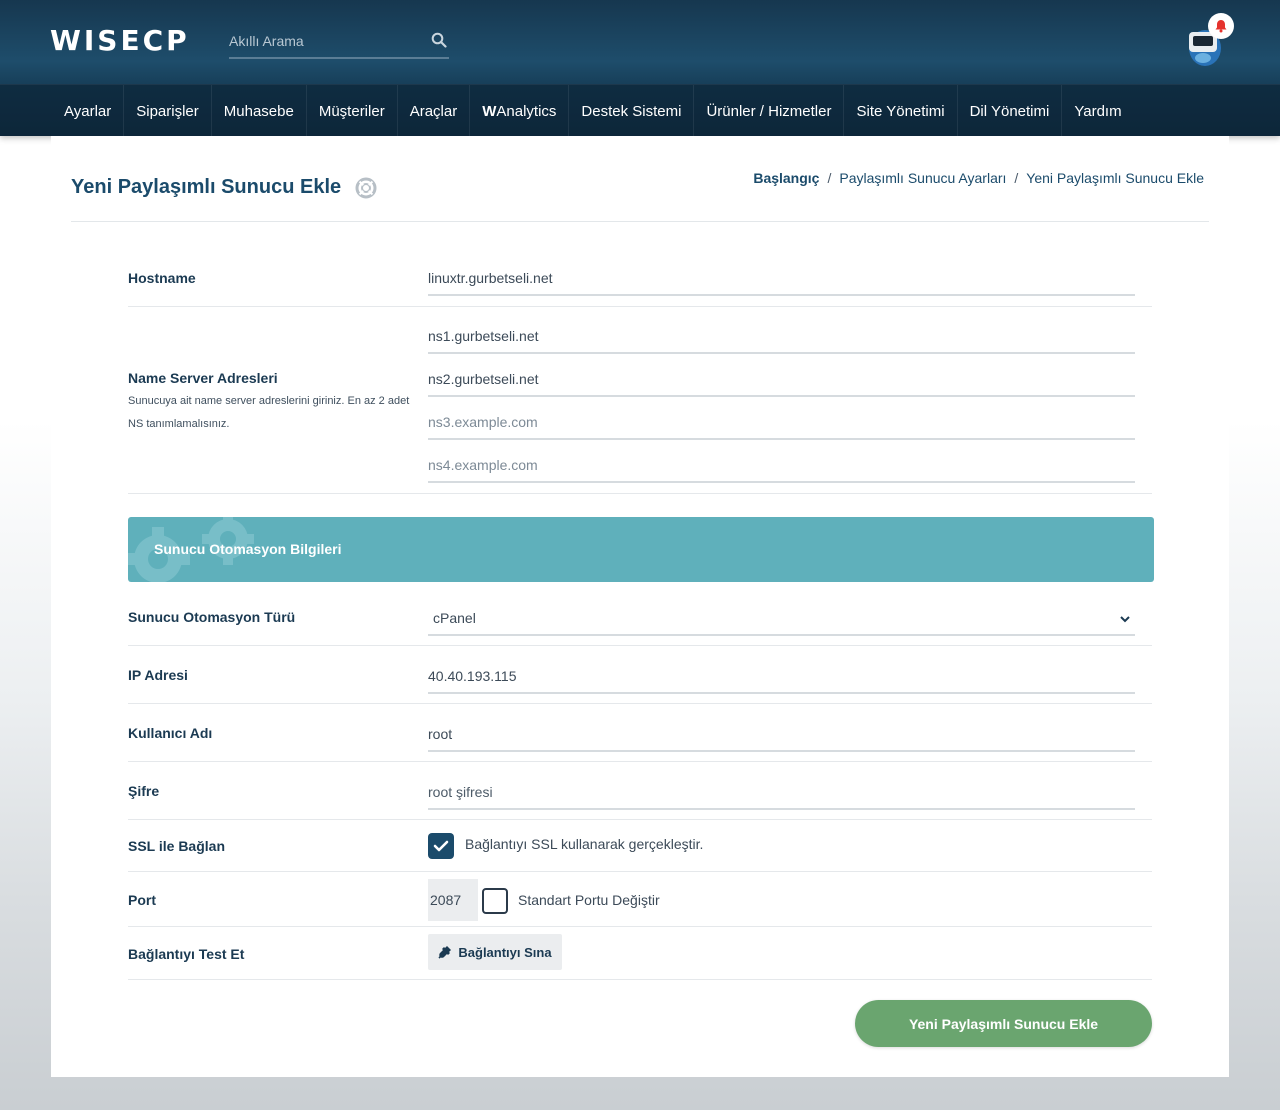 This screenshot has width=1280, height=1110. I want to click on port-row: Port 2087 Standart Portu Değiştir, so click(640, 899).